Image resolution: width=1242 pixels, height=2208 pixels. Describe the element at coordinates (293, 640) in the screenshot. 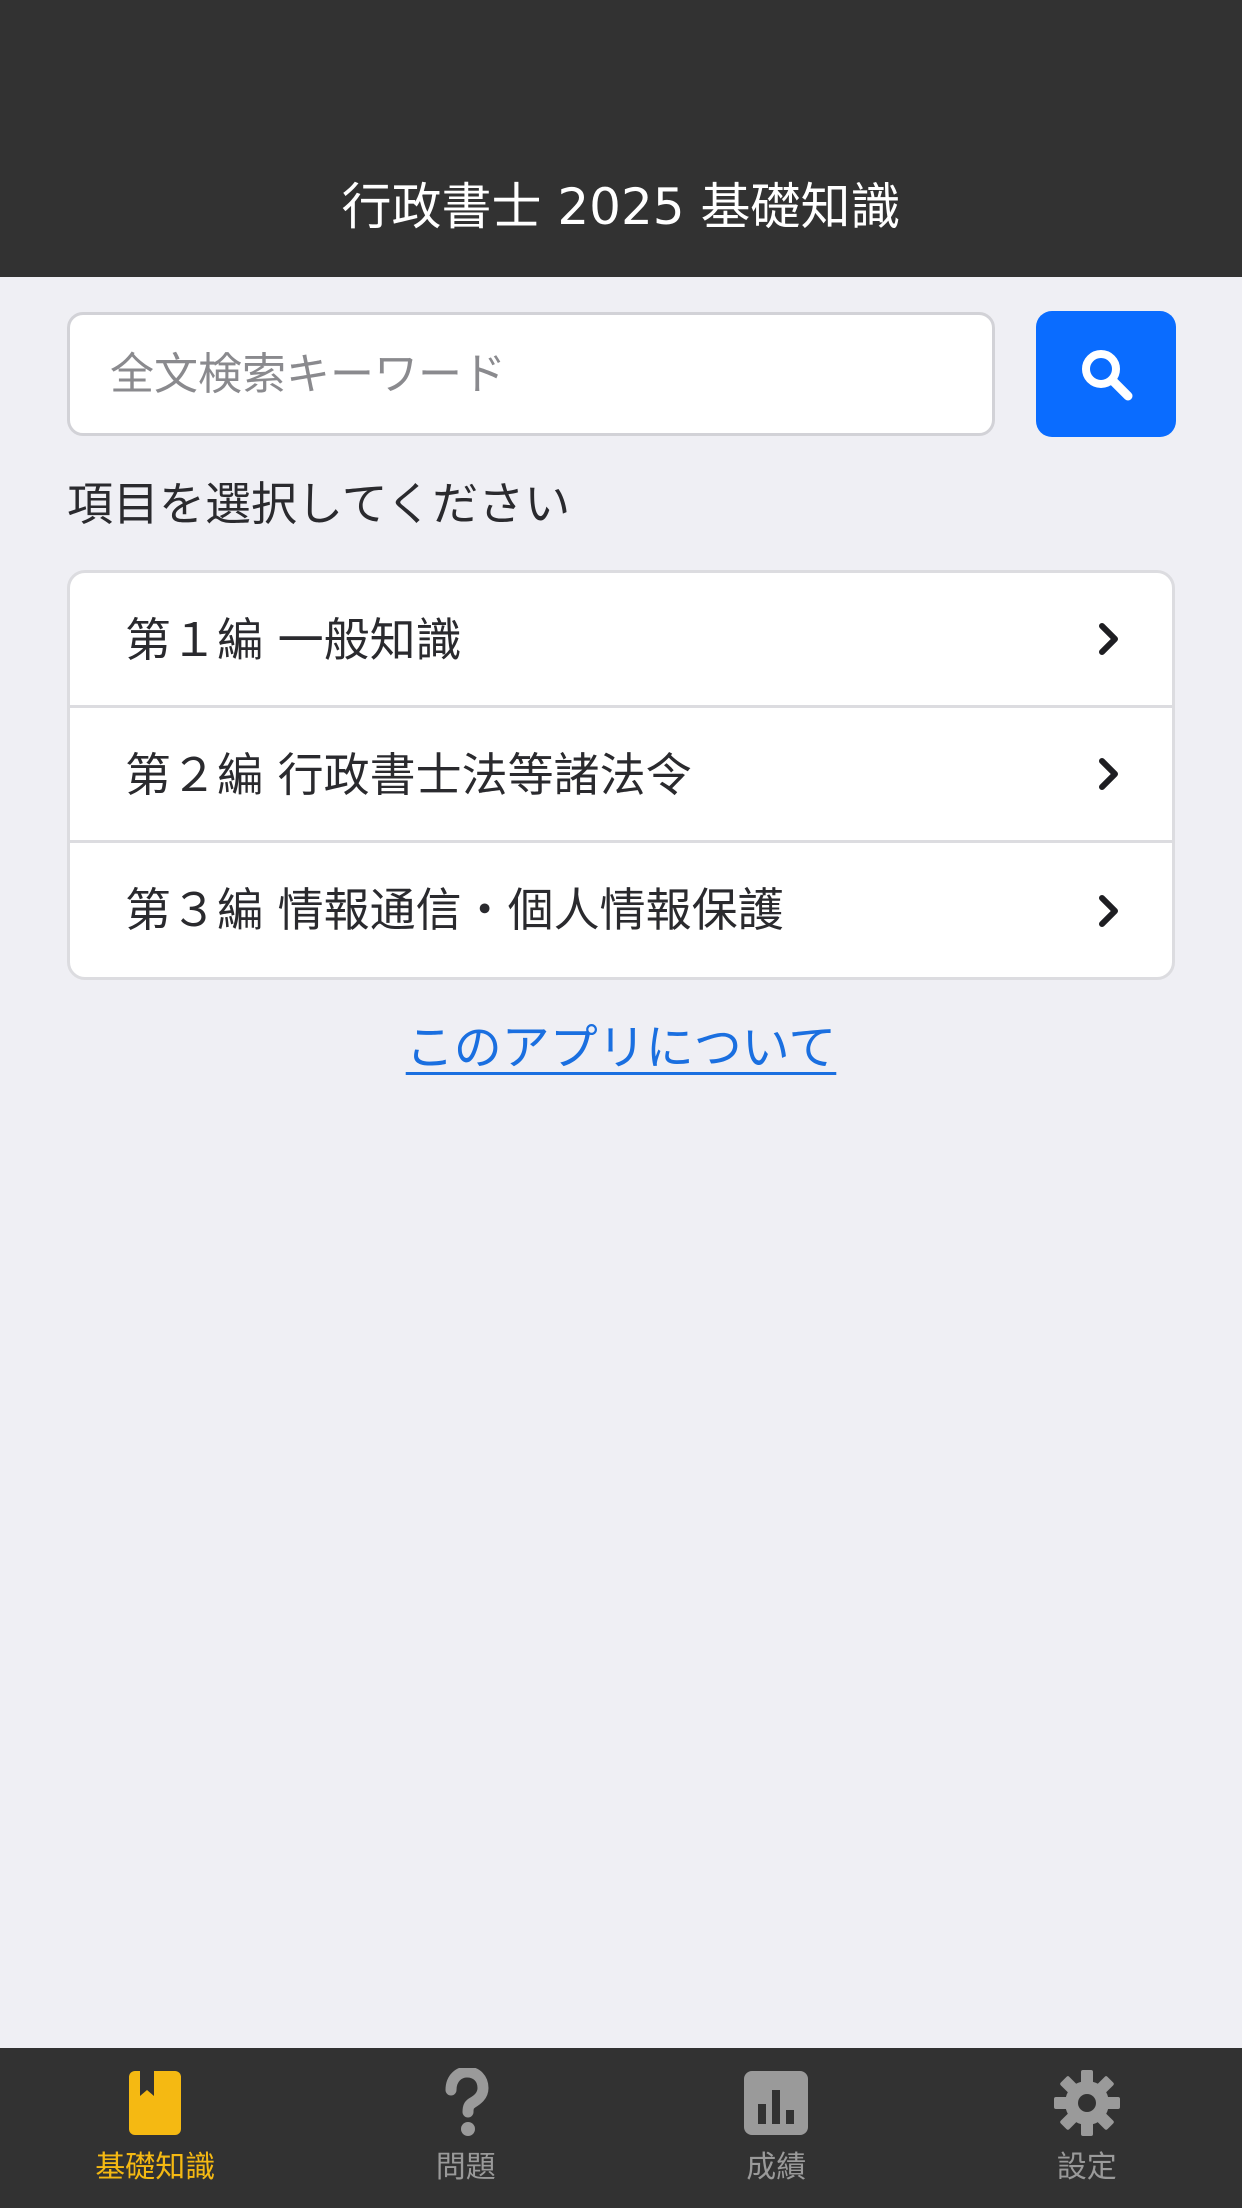

I see `section-item-label: 第１編 一般知識` at that location.